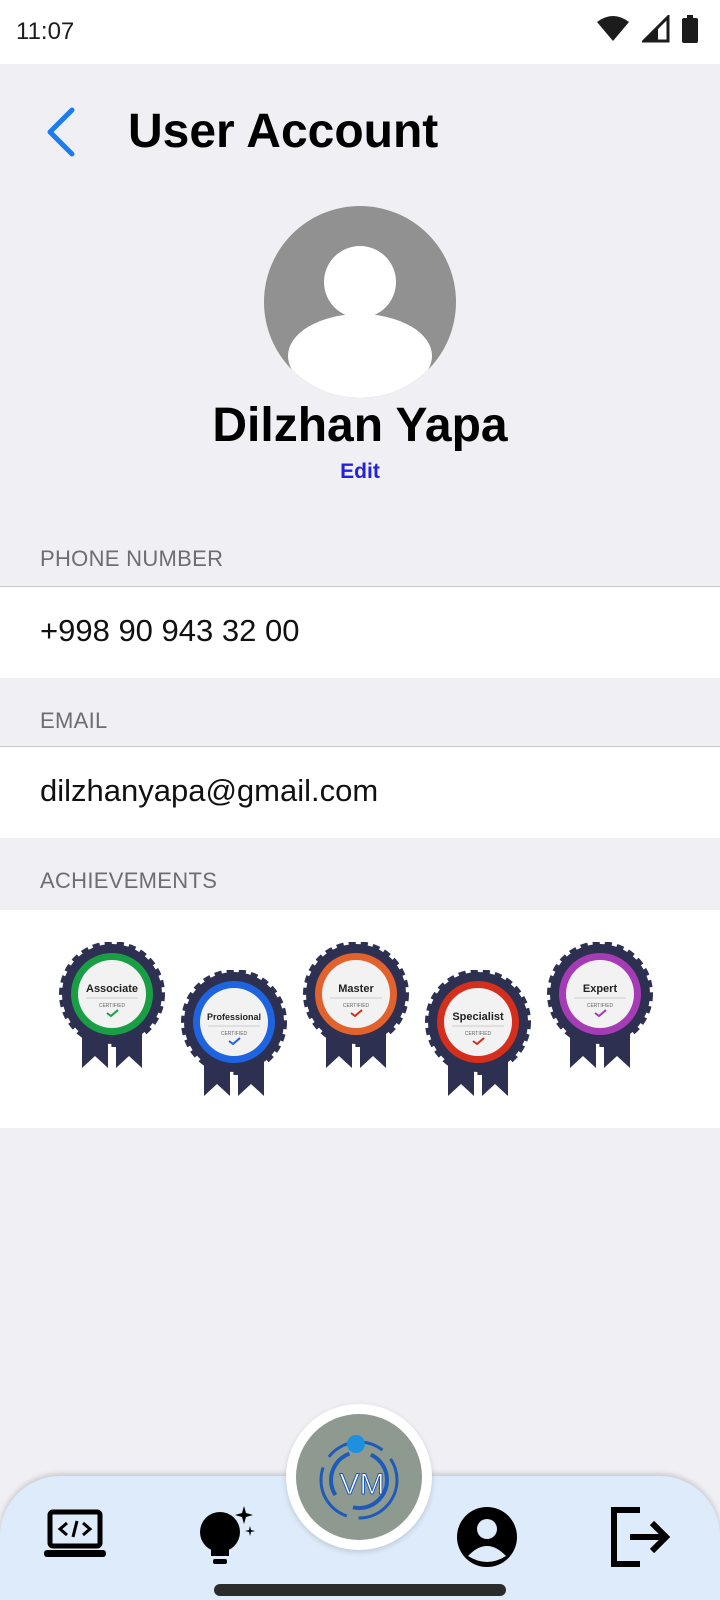  Describe the element at coordinates (75, 1533) in the screenshot. I see `laptop-code-icon` at that location.